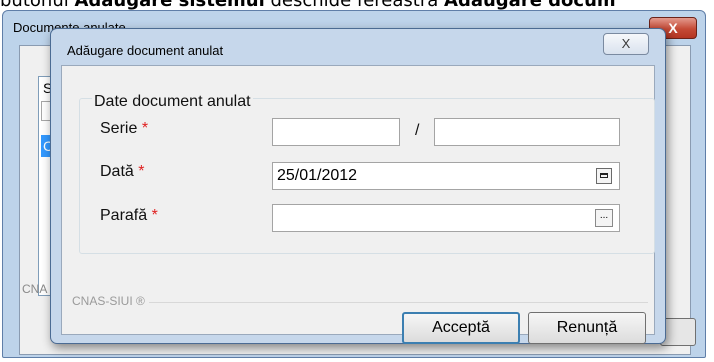 The image size is (714, 362). What do you see at coordinates (587, 328) in the screenshot?
I see `cancel-button: Renunță` at bounding box center [587, 328].